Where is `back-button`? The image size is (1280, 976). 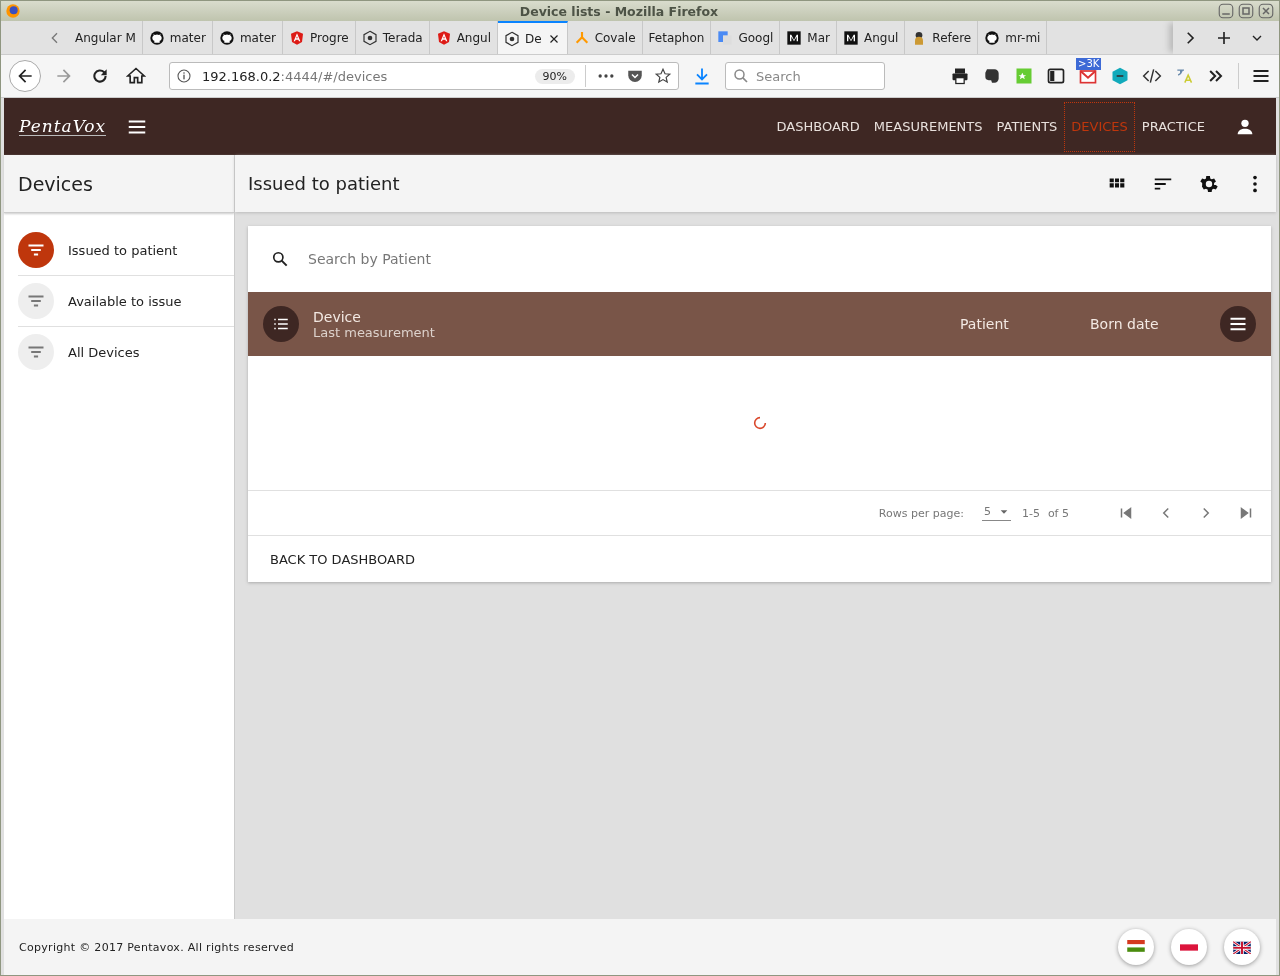
back-button is located at coordinates (25, 76).